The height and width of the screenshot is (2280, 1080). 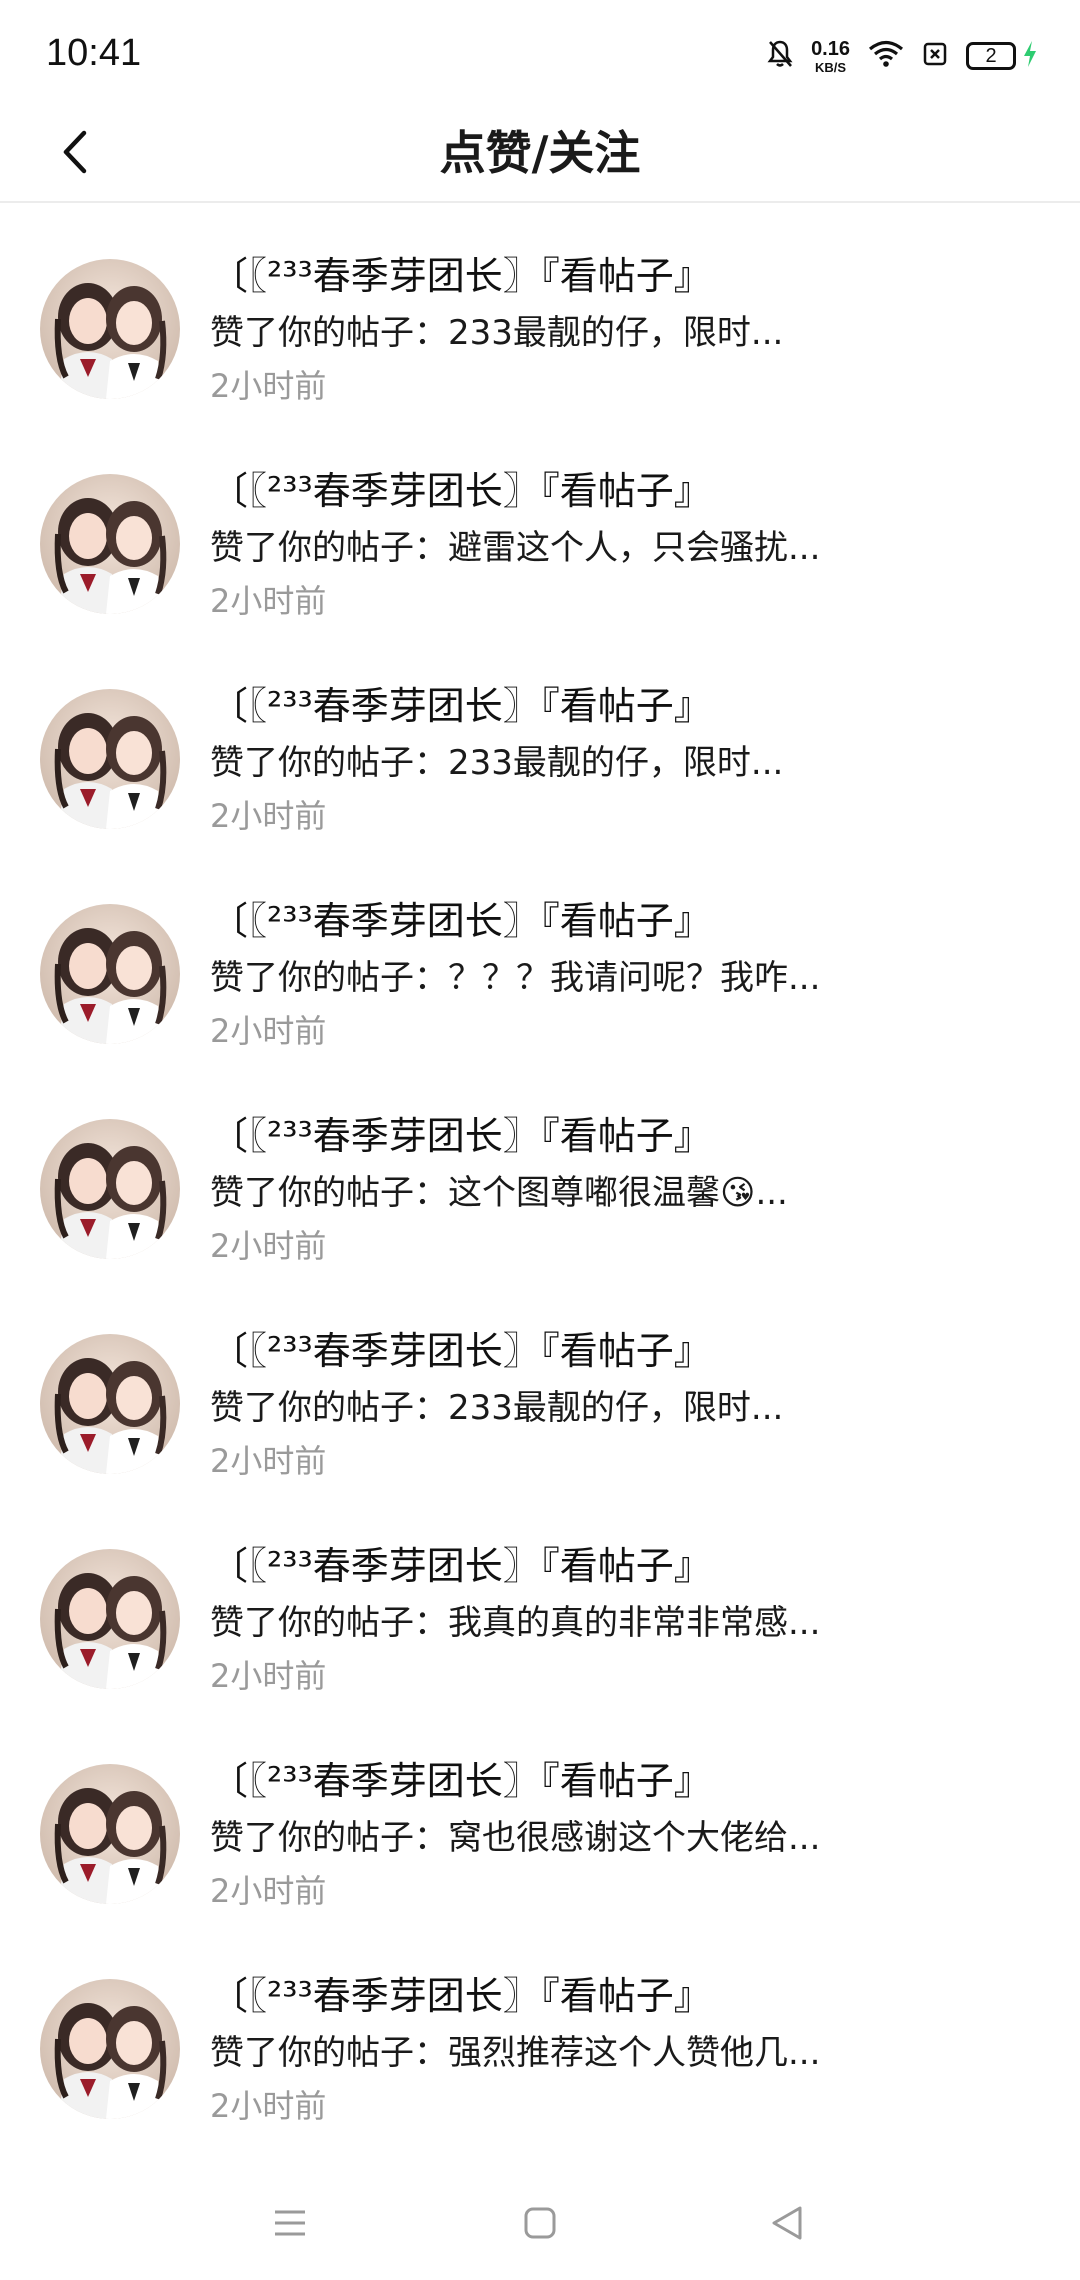 What do you see at coordinates (935, 56) in the screenshot?
I see `sim-icon` at bounding box center [935, 56].